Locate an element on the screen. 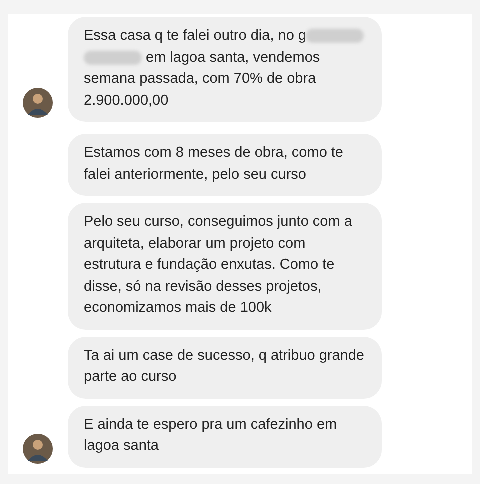  message-bubble: Essa casa q te falei outro dia, no g em lagoa santa, vendemos semana passada, com 70% de obra 2.900.000,00 is located at coordinates (225, 69).